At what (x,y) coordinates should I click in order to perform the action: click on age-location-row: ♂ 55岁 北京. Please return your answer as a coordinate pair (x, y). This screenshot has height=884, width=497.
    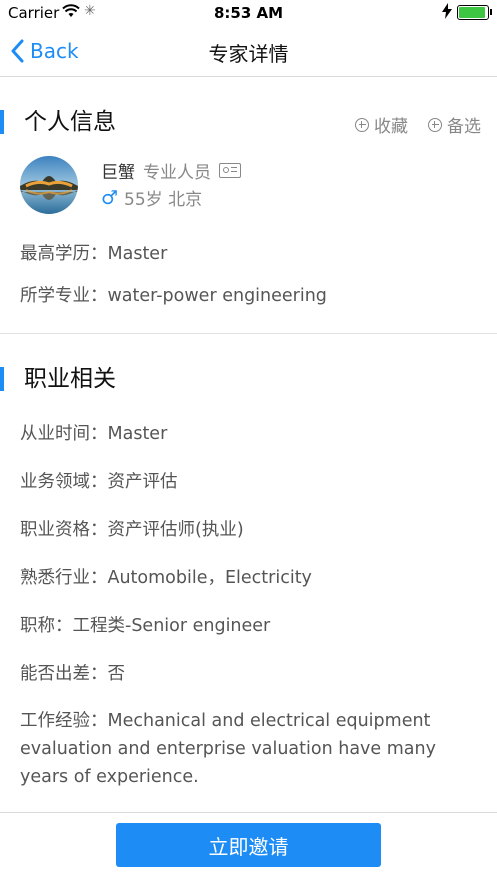
    Looking at the image, I should click on (152, 198).